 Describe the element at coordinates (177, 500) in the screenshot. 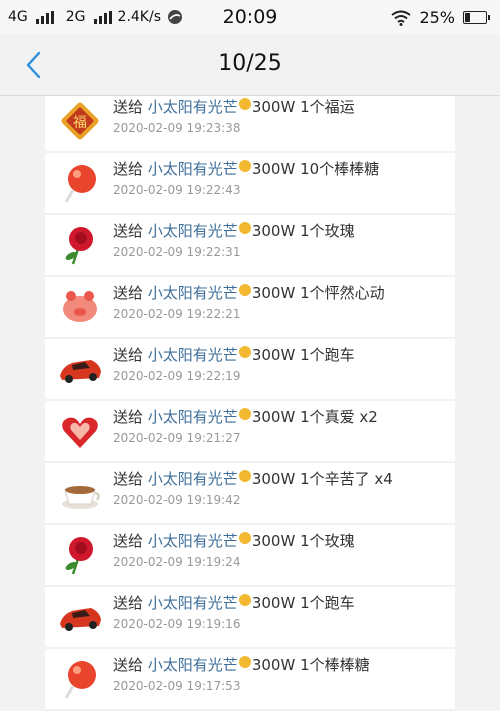

I see `timestamp: 2020-02-09 19:19:42` at that location.